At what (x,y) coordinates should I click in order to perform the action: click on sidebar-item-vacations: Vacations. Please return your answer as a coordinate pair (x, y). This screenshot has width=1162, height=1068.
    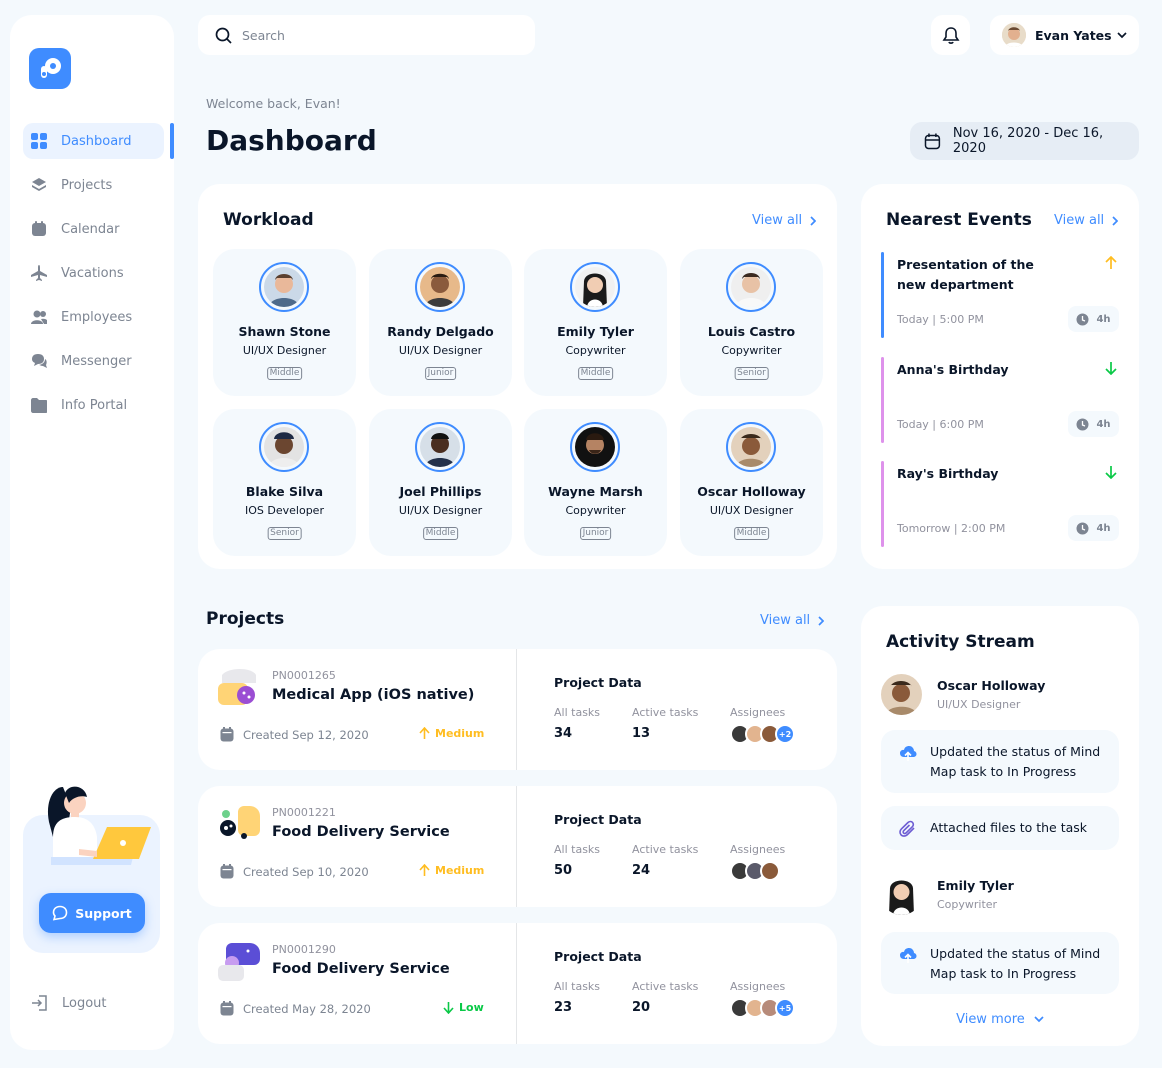
    Looking at the image, I should click on (93, 273).